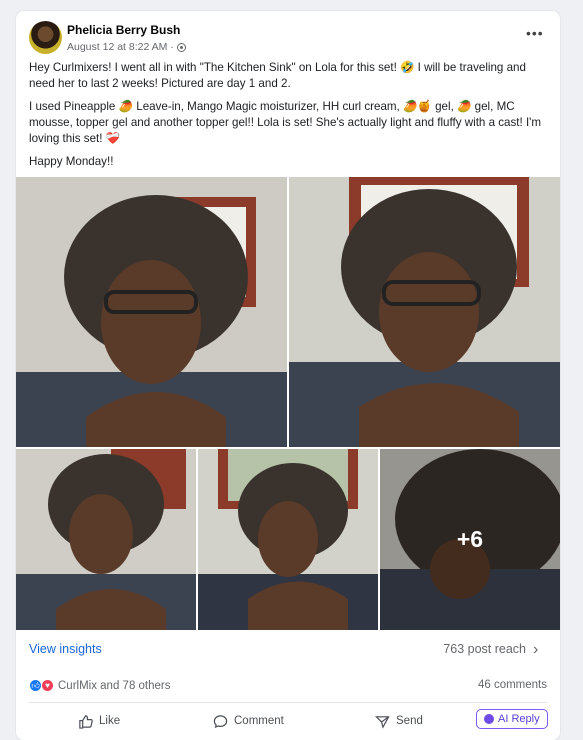  I want to click on send-icon, so click(382, 722).